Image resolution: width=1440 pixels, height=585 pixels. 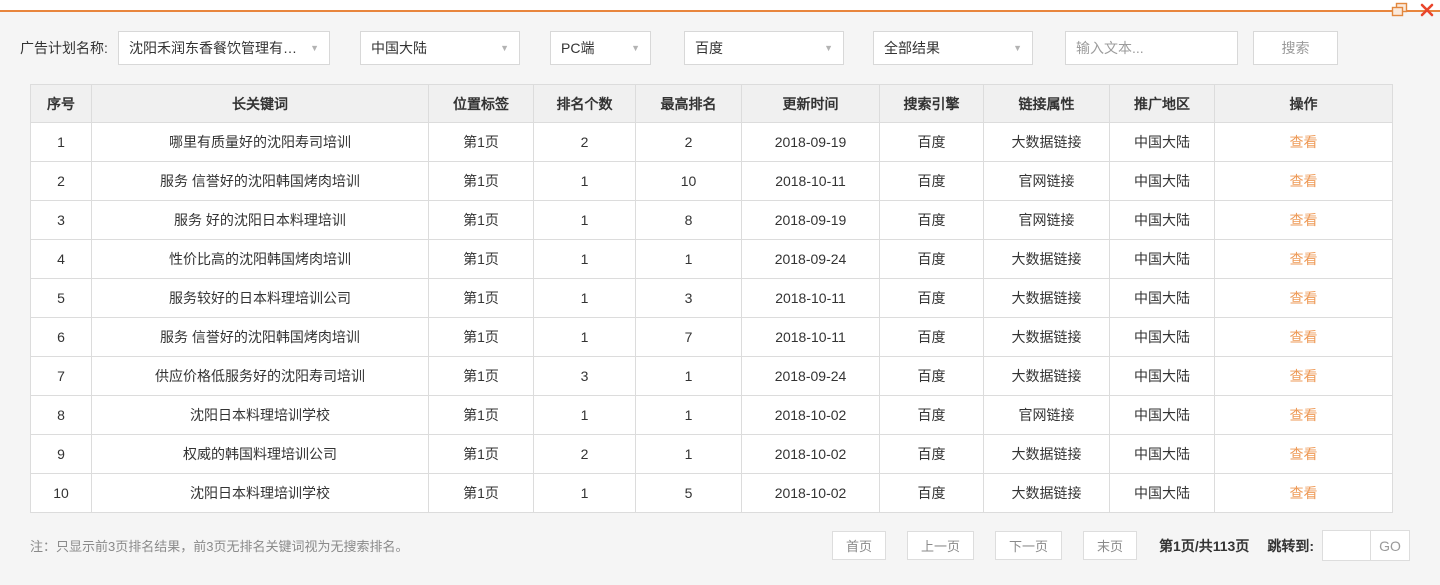 I want to click on cell-seq: 4, so click(x=61, y=259).